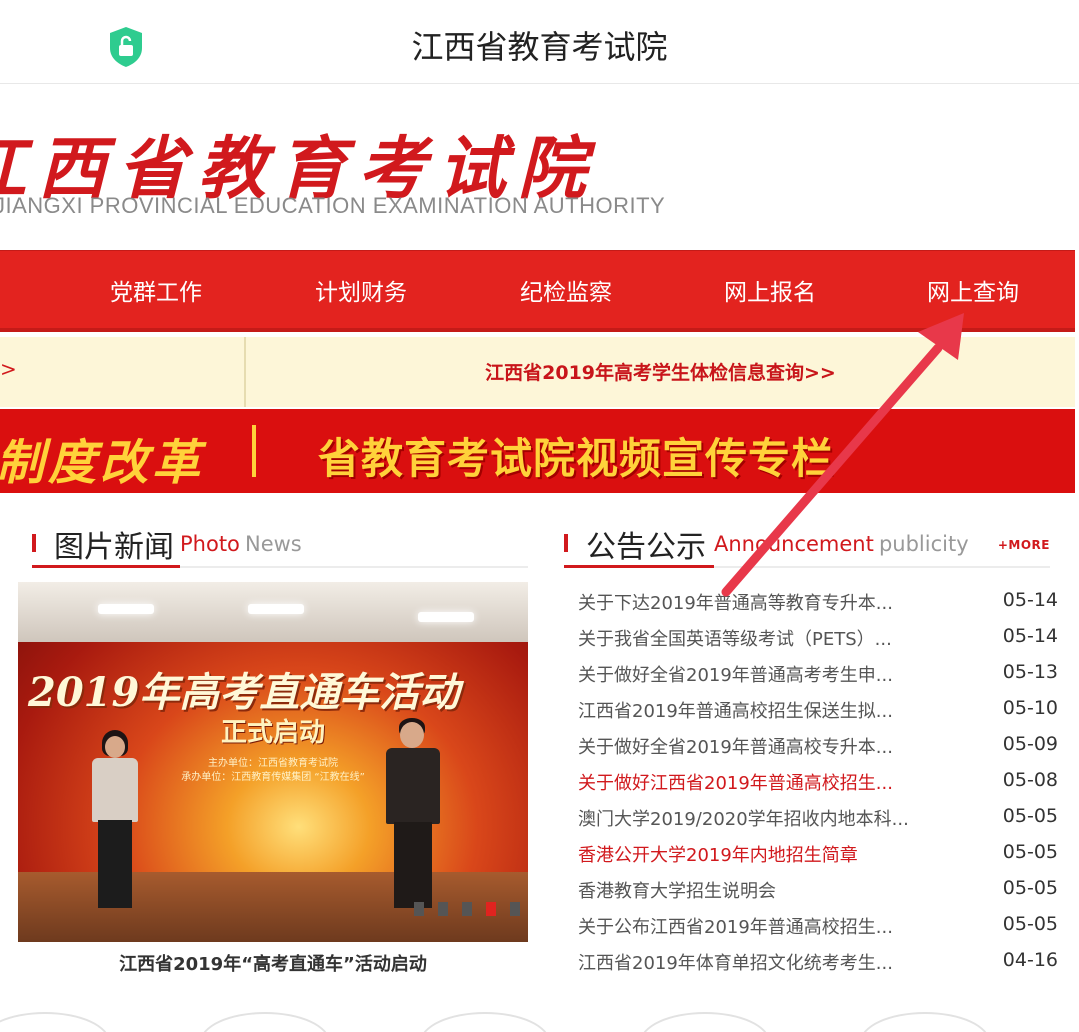 The width and height of the screenshot is (1079, 1032). What do you see at coordinates (491, 909) in the screenshot?
I see `carousel-dot-active` at bounding box center [491, 909].